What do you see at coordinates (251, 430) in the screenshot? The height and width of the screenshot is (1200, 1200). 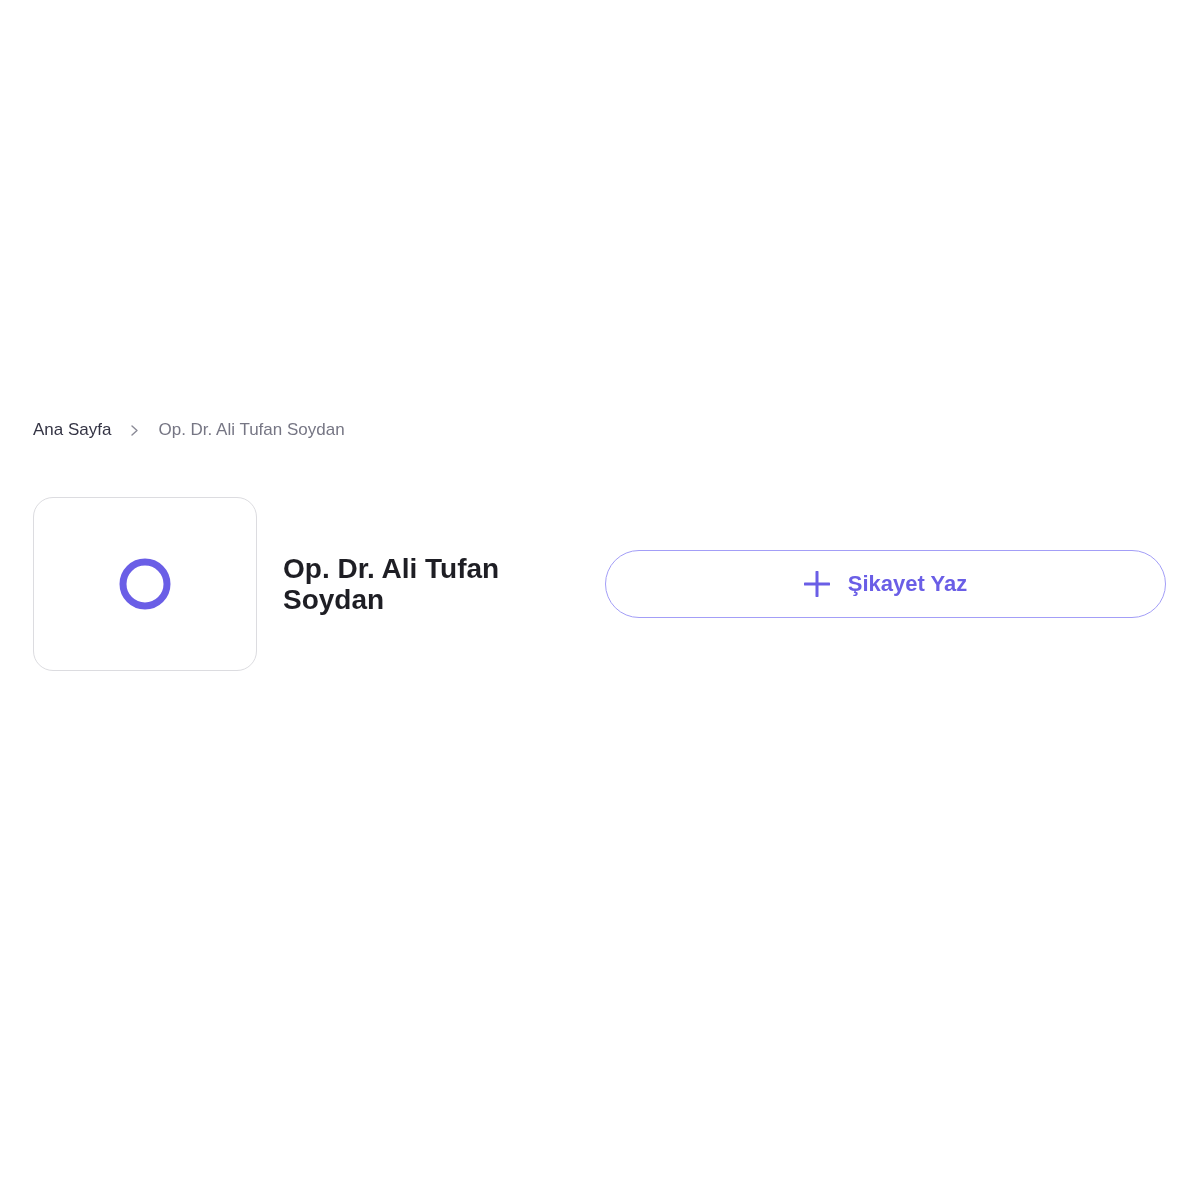 I see `breadcrumb-current: Op. Dr. Ali Tufan Soydan` at bounding box center [251, 430].